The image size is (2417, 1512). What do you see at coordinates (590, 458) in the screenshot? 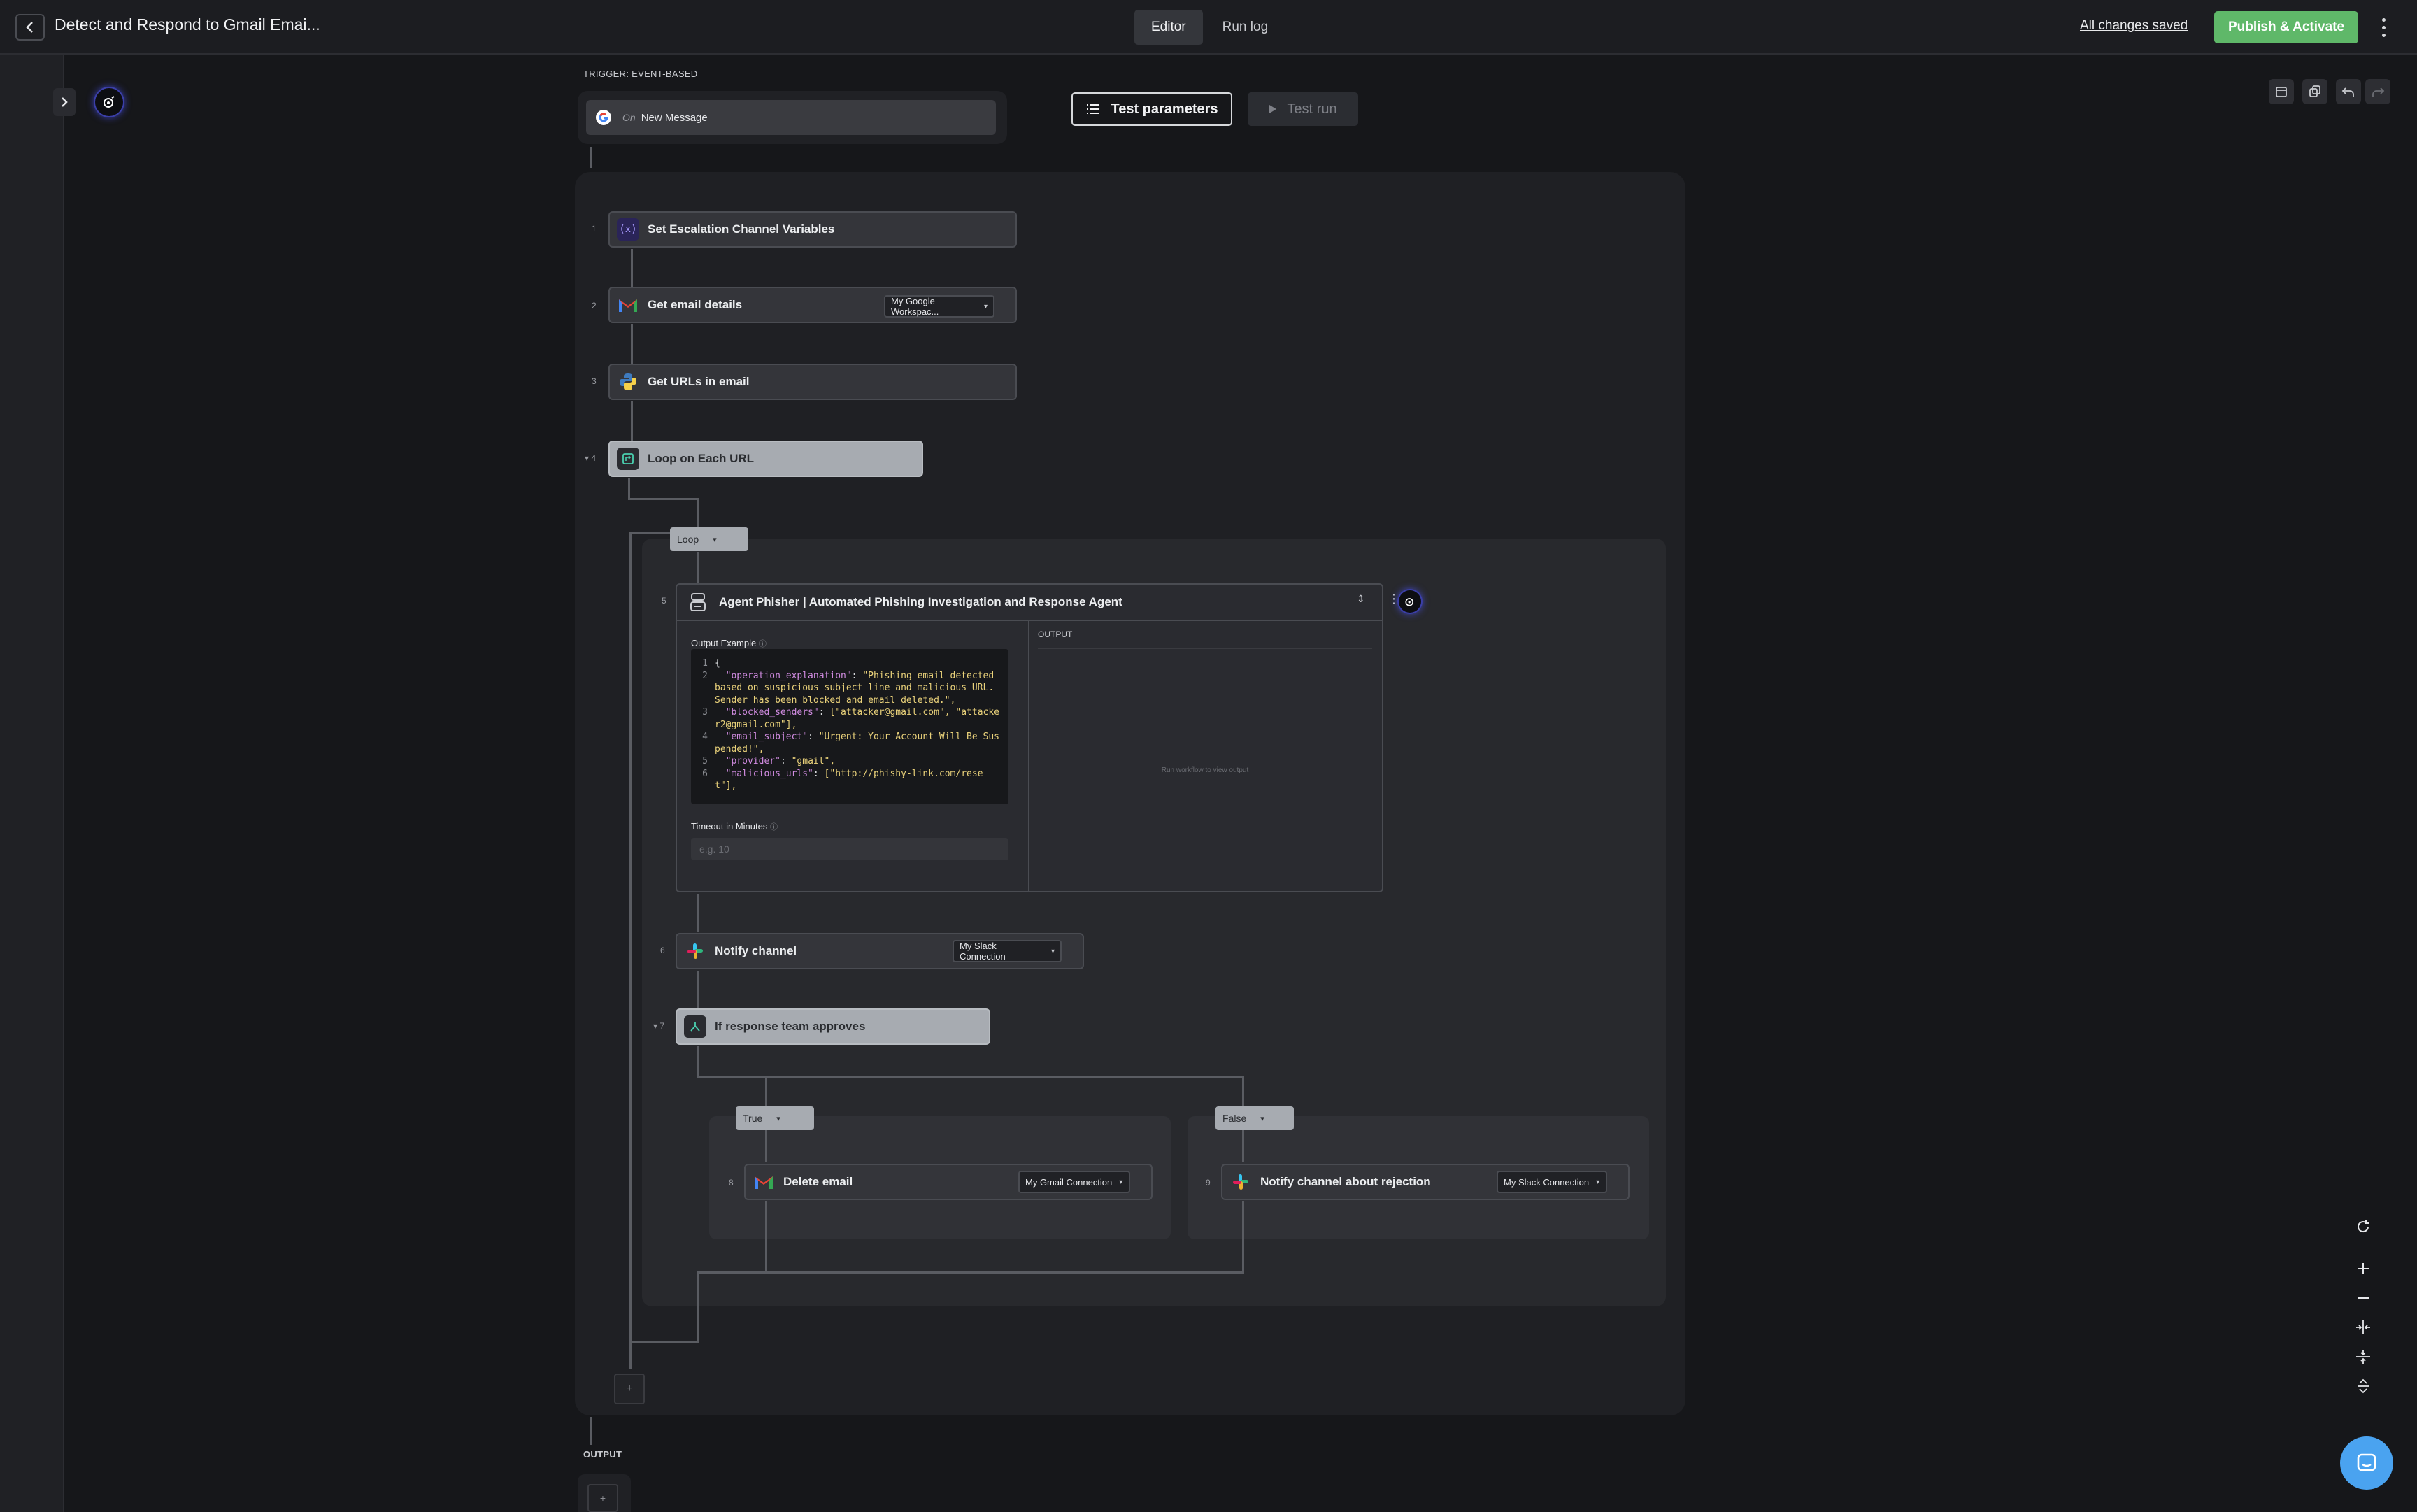
I see `collapse-step-icon: ▾ 4` at bounding box center [590, 458].